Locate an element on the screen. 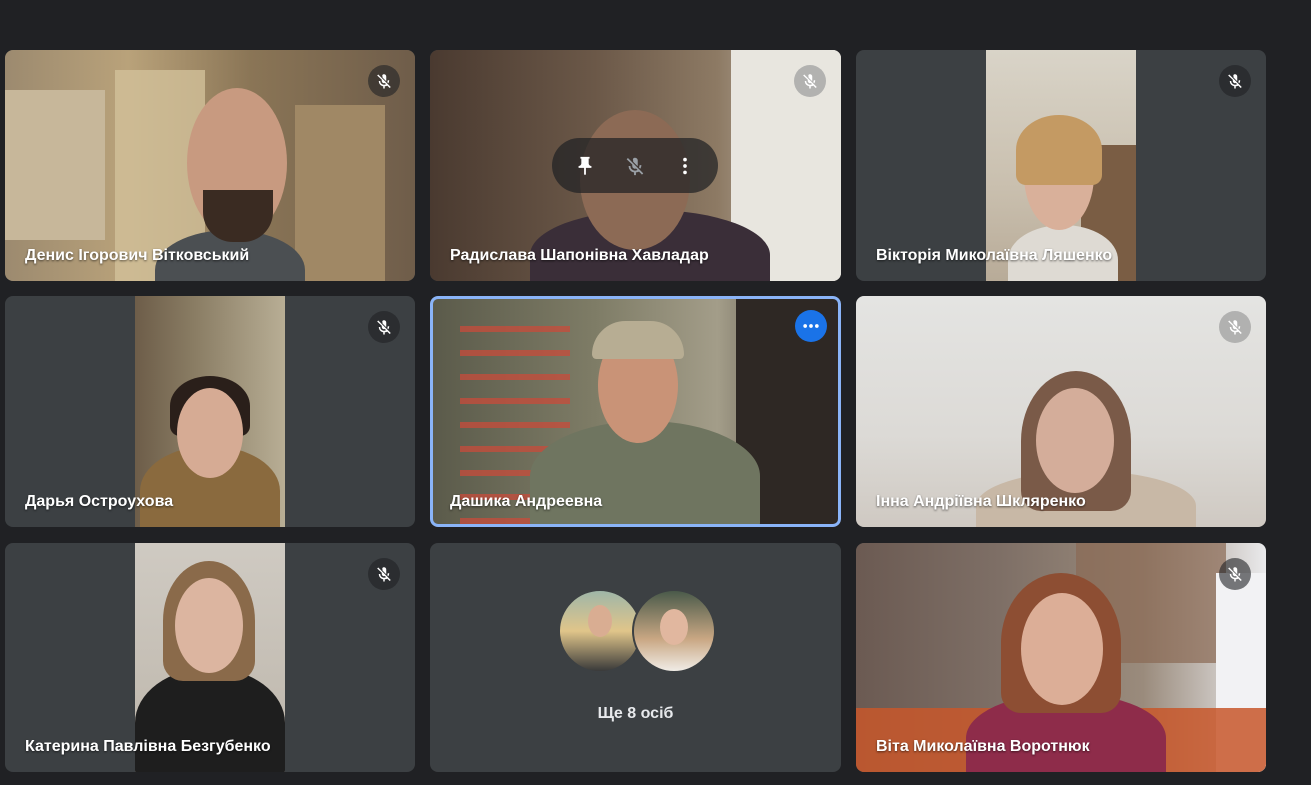 The height and width of the screenshot is (785, 1311). more-vert-icon is located at coordinates (685, 165).